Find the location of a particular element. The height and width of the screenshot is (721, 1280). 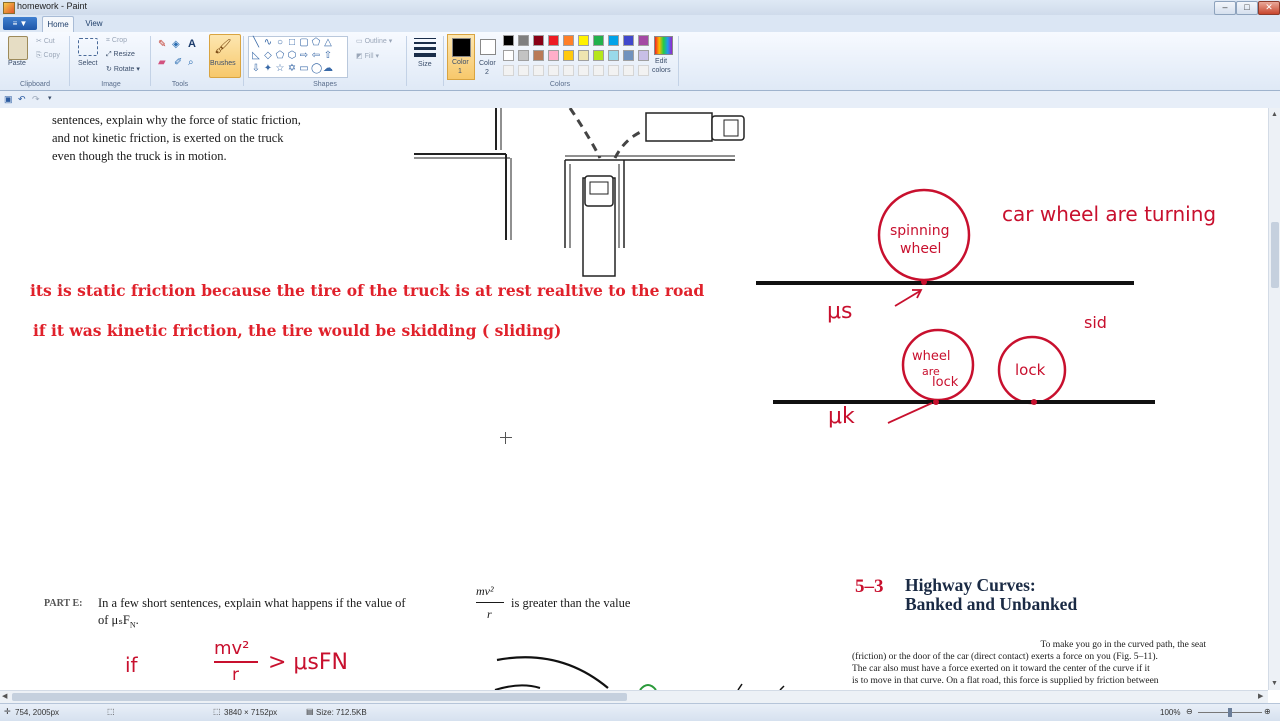

vertical-scroll-thumb is located at coordinates (1275, 255).